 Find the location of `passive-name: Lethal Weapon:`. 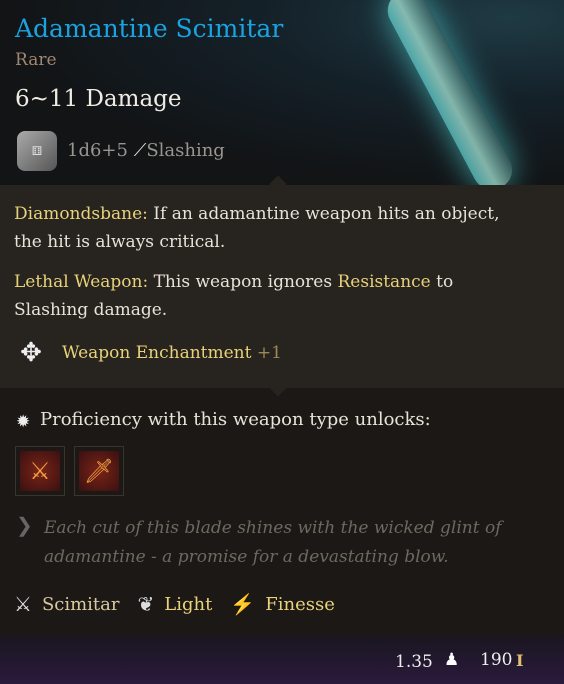

passive-name: Lethal Weapon: is located at coordinates (81, 282).